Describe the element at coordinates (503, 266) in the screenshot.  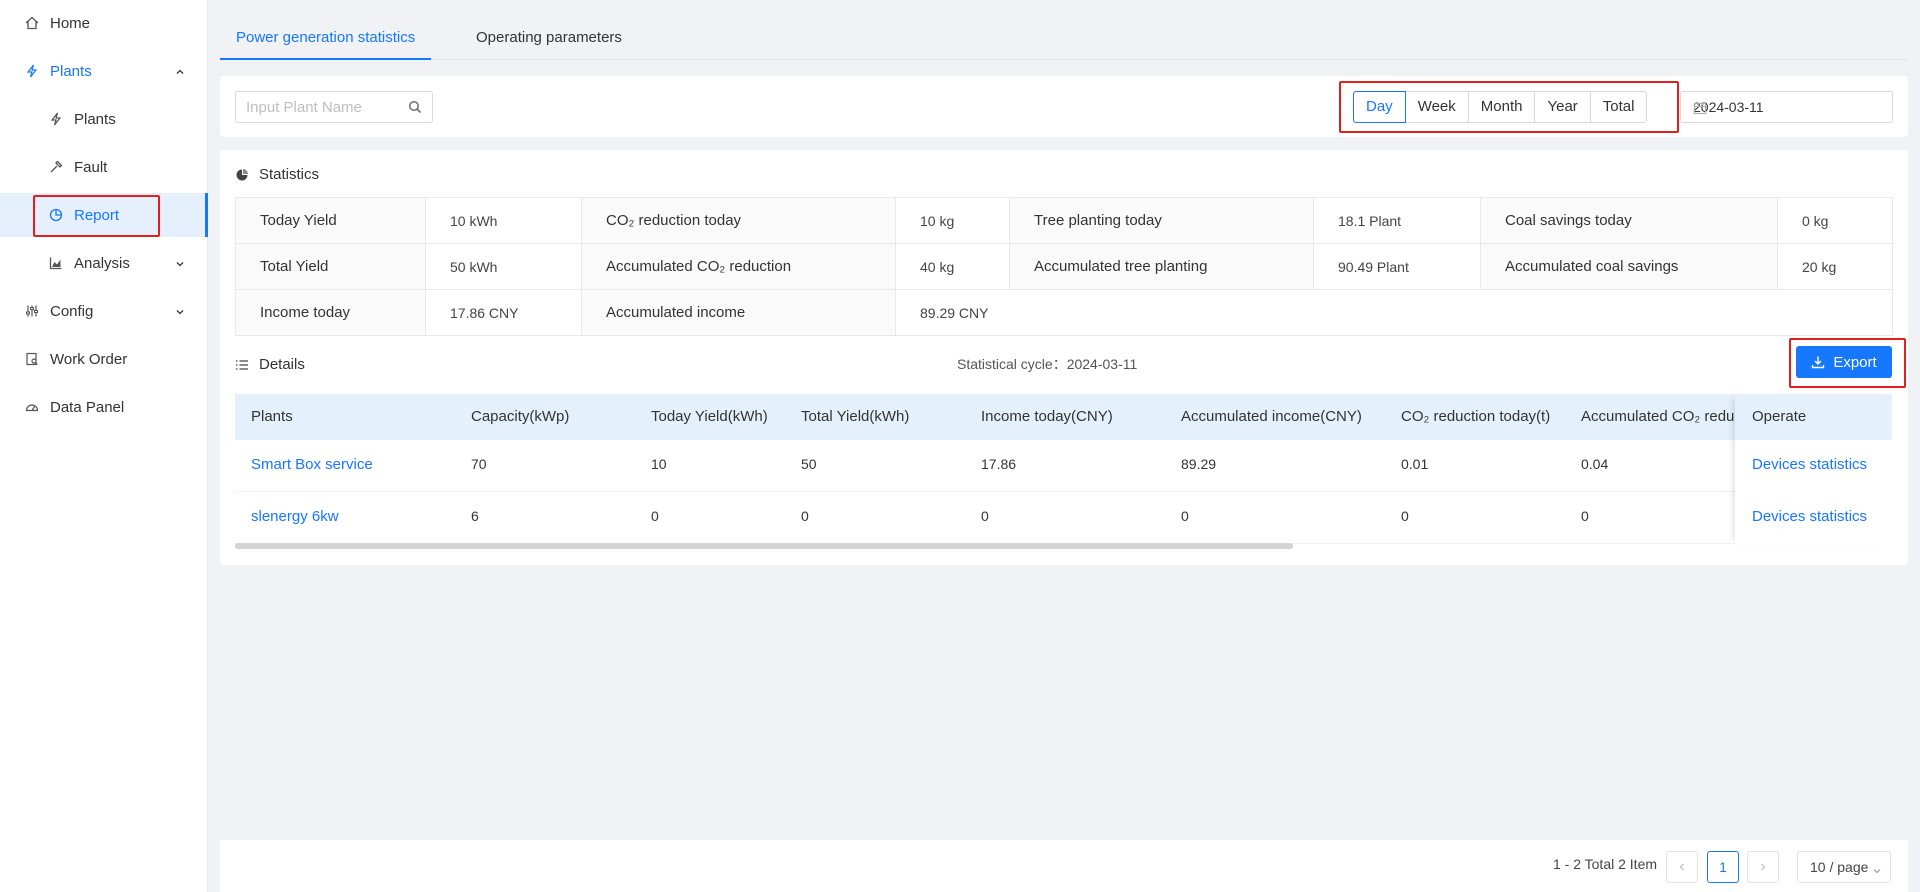
I see `stat-value: 50 kWh` at that location.